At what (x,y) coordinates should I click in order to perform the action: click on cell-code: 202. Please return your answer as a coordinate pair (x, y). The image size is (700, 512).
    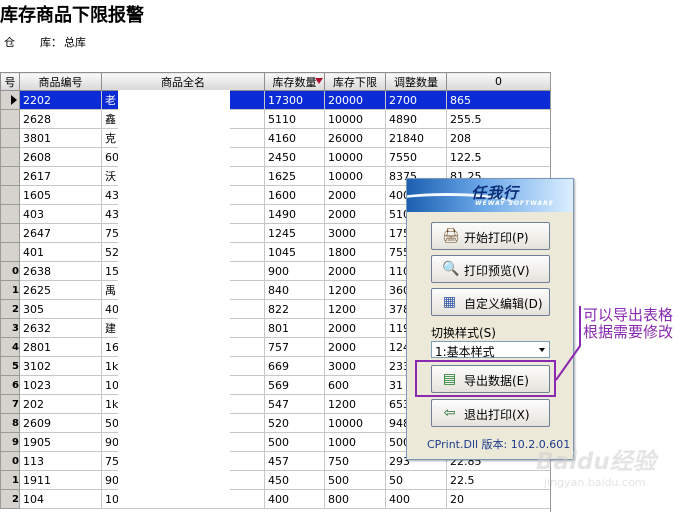
    Looking at the image, I should click on (60, 404).